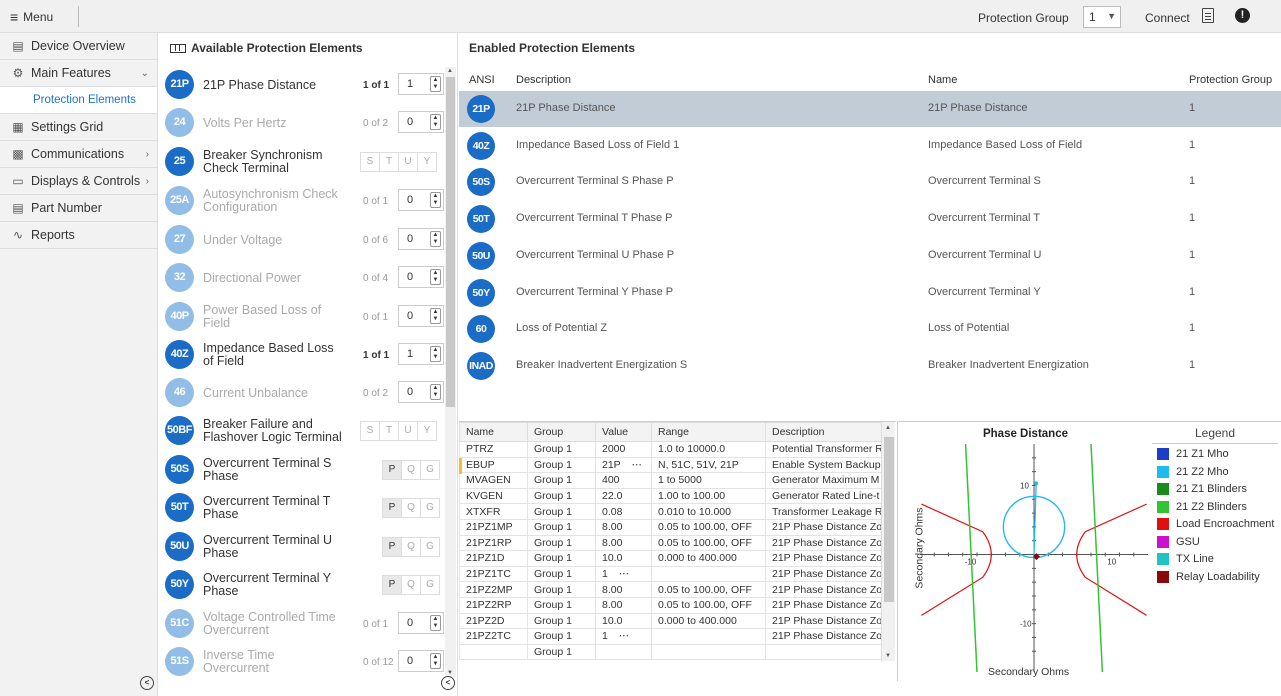 Image resolution: width=1281 pixels, height=696 pixels. Describe the element at coordinates (306, 470) in the screenshot. I see `element-row-50s: 50S Overcurrent Terminal S Phase P Q G` at that location.